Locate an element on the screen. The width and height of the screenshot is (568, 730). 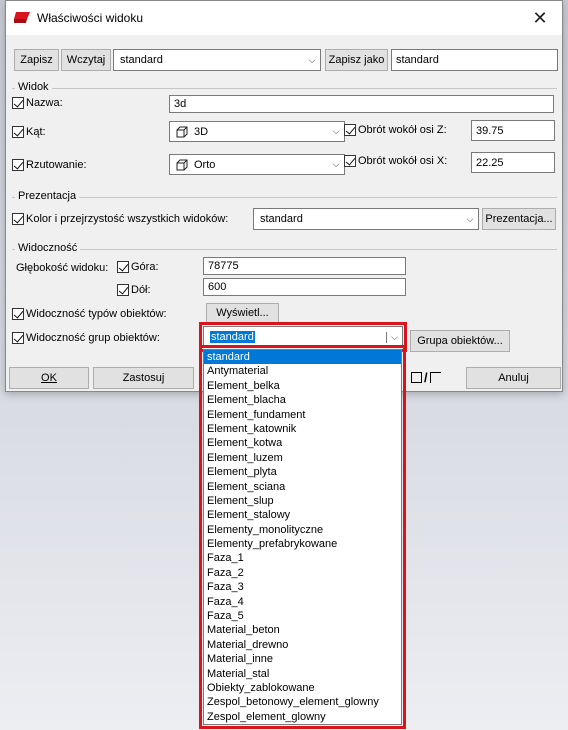
types-checkbox is located at coordinates (18, 314).